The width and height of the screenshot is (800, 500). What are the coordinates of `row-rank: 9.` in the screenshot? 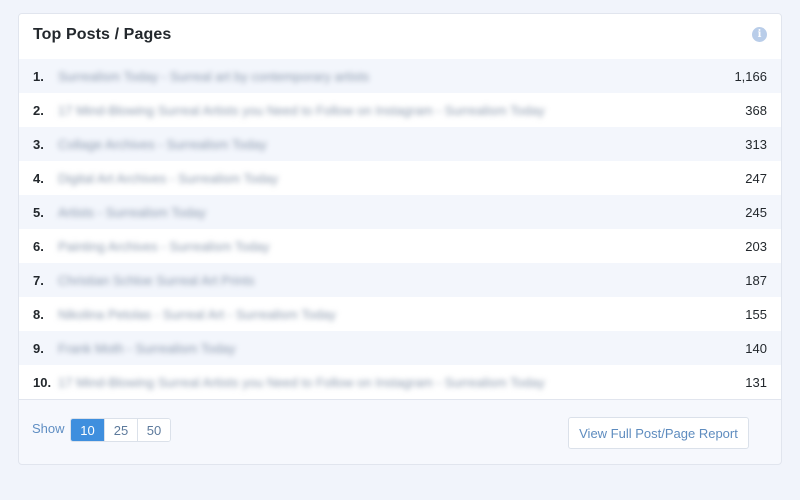 It's located at (38, 348).